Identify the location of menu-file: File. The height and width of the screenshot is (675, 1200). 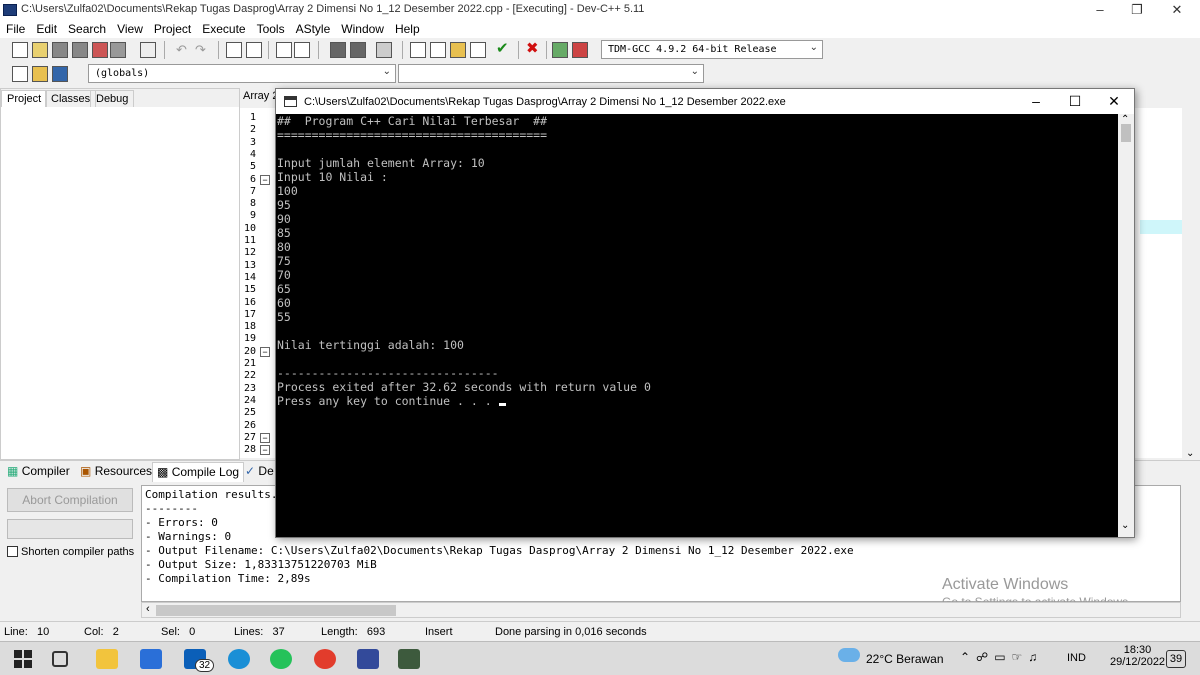
(15, 28).